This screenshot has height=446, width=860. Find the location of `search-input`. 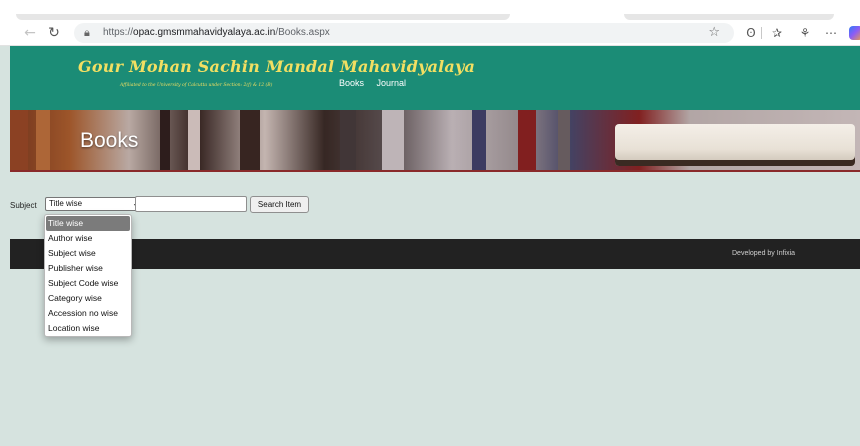

search-input is located at coordinates (191, 204).